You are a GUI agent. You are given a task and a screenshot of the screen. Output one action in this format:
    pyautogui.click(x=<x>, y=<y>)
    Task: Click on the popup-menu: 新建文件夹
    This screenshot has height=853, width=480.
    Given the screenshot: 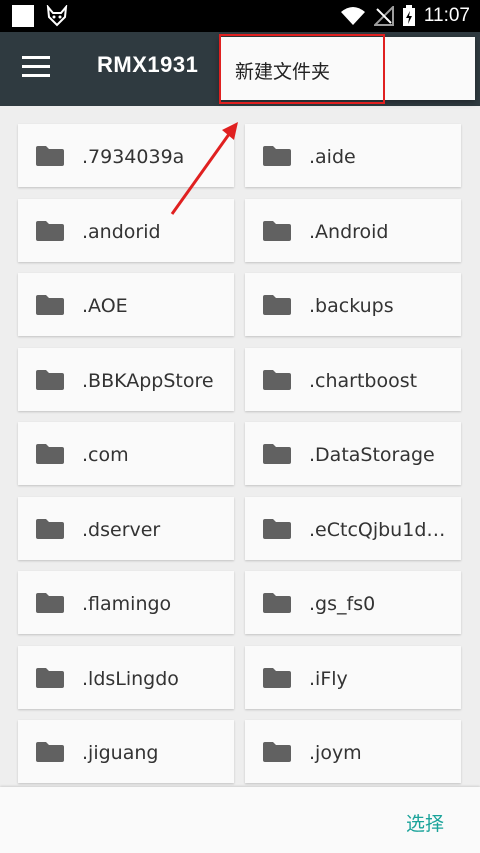 What is the action you would take?
    pyautogui.click(x=347, y=68)
    